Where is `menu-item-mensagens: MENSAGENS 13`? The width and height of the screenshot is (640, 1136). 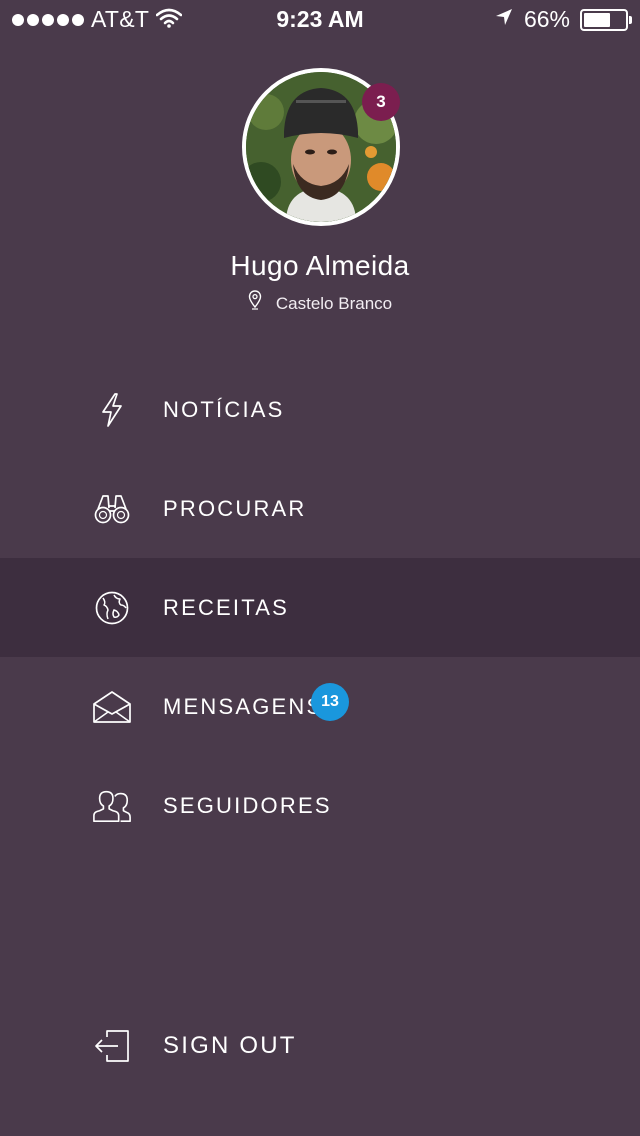 menu-item-mensagens: MENSAGENS 13 is located at coordinates (320, 706).